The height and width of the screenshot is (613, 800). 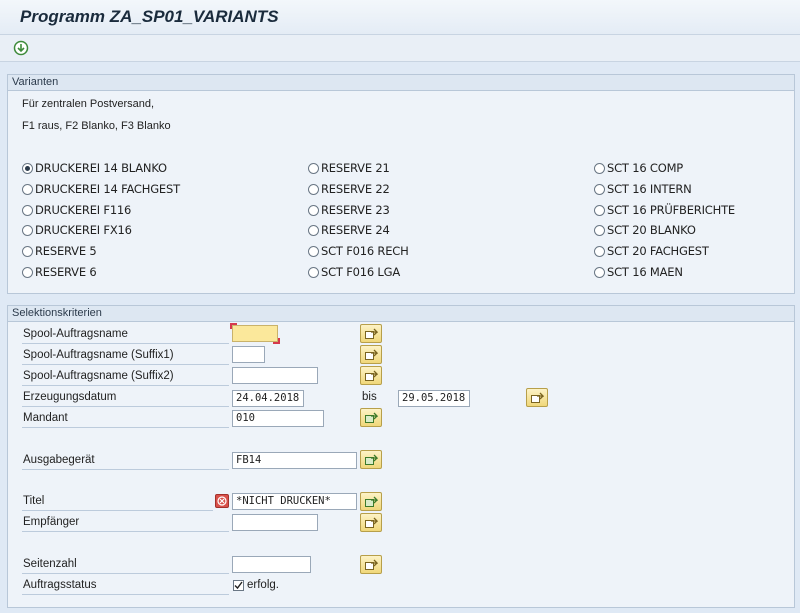 I want to click on suffix2-multiple-selection-button, so click(x=371, y=375).